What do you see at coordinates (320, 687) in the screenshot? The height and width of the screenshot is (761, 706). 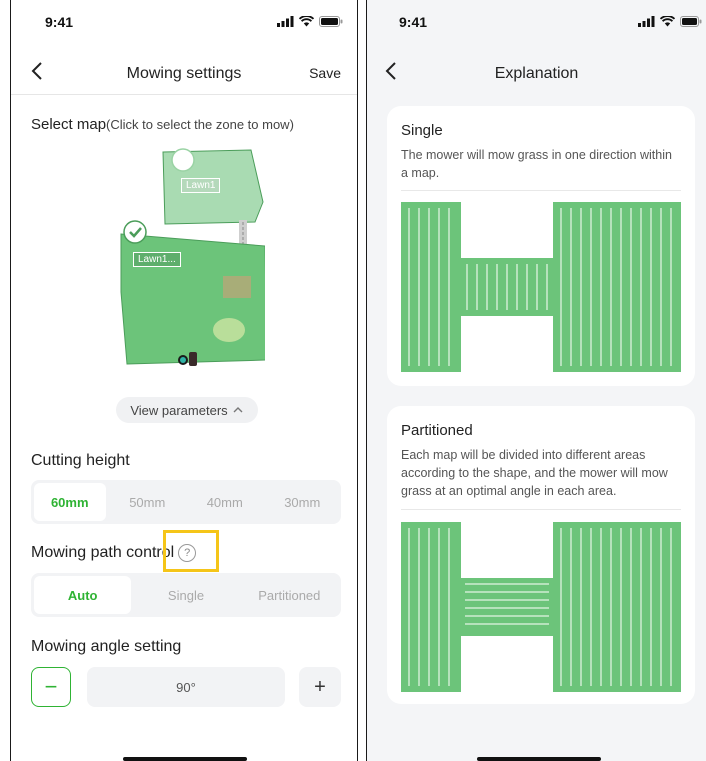 I see `angle-increase-button: +` at bounding box center [320, 687].